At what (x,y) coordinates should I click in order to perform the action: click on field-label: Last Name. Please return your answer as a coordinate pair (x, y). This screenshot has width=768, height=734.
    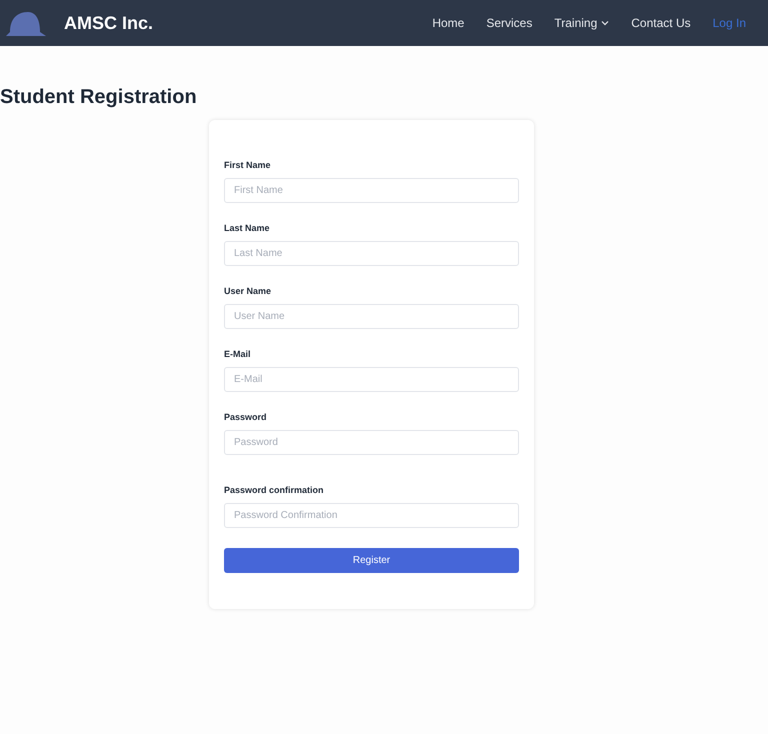
    Looking at the image, I should click on (247, 228).